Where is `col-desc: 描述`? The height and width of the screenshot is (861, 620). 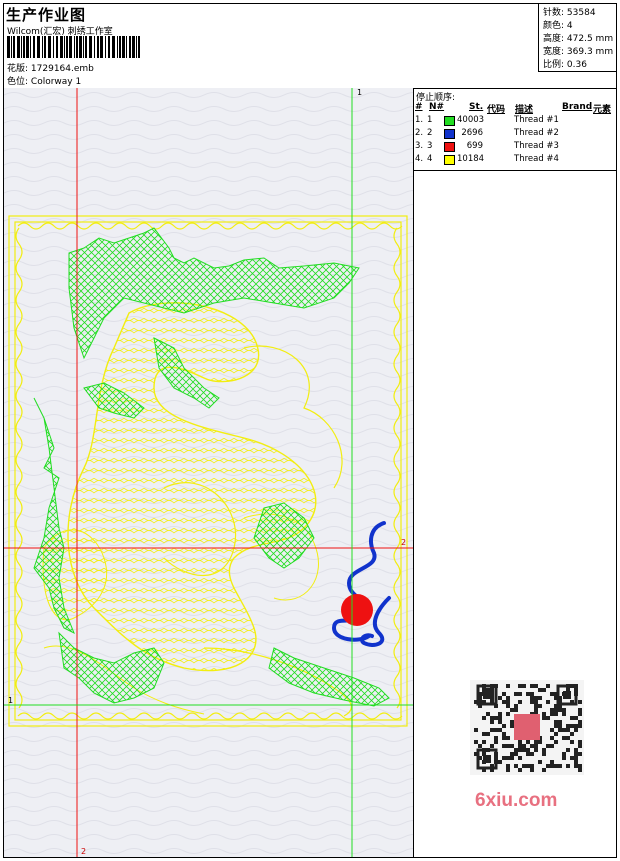 col-desc: 描述 is located at coordinates (524, 110).